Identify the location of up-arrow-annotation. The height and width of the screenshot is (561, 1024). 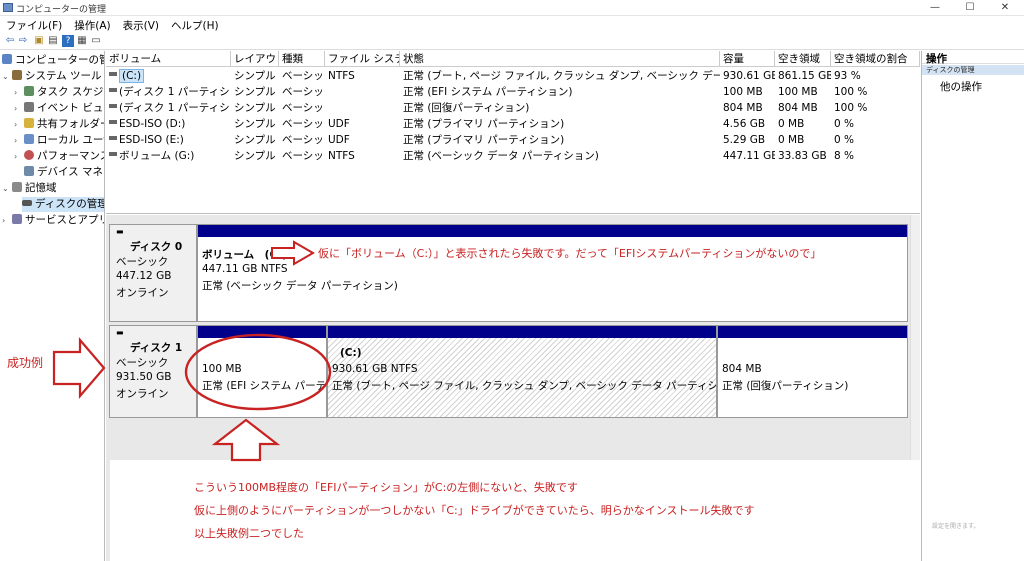
(246, 440).